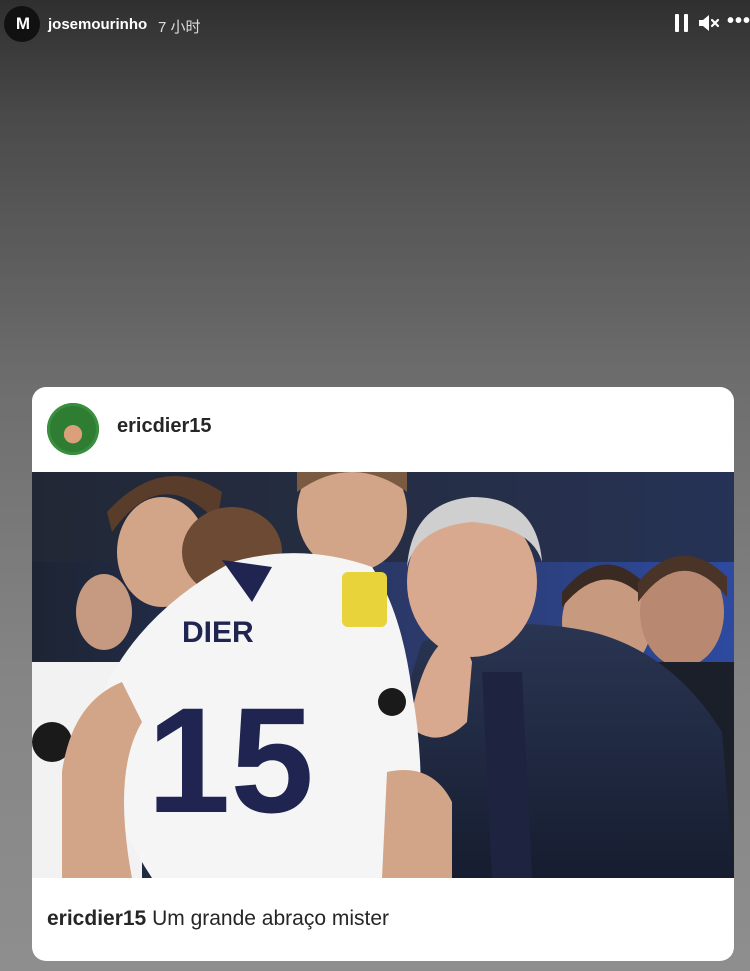 Image resolution: width=750 pixels, height=971 pixels. I want to click on shared-post-header: ericdier15, so click(383, 429).